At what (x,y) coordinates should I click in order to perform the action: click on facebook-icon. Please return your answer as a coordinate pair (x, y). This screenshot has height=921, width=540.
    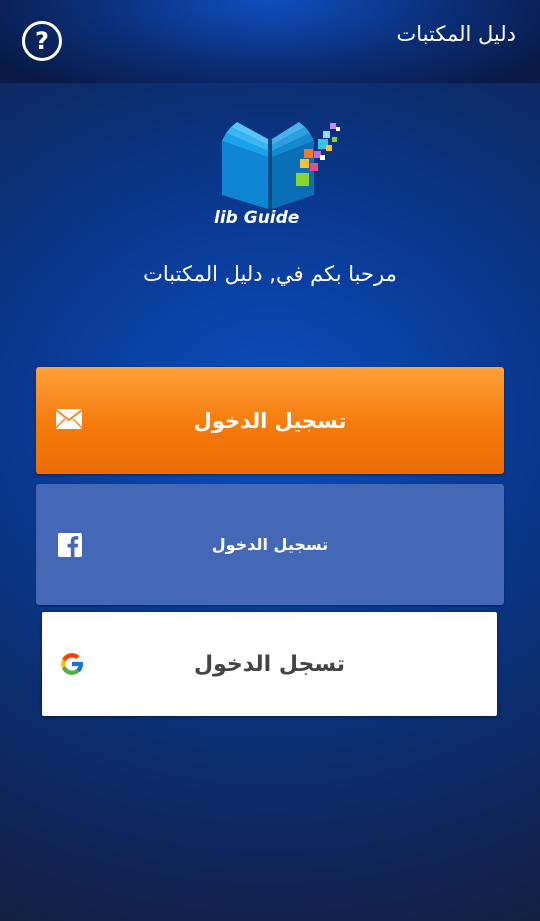
    Looking at the image, I should click on (70, 545).